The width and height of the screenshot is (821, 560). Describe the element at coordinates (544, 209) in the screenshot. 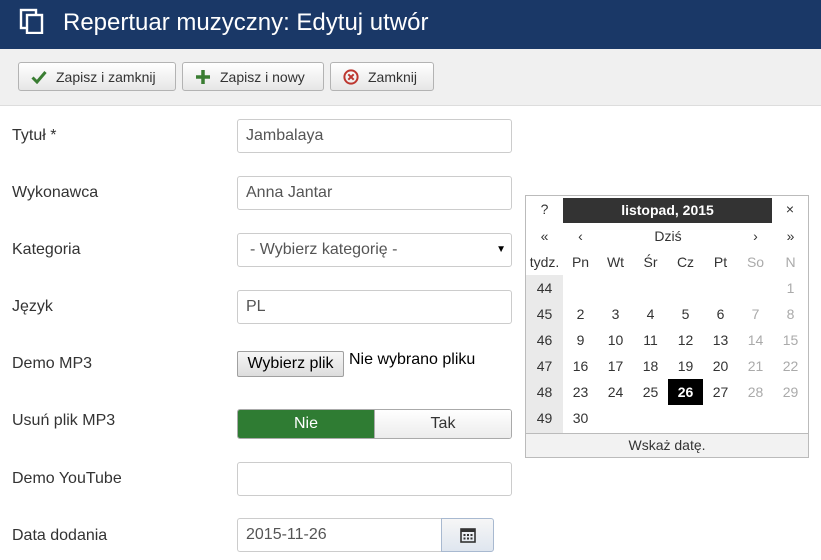

I see `calendar-help-button: ?` at that location.